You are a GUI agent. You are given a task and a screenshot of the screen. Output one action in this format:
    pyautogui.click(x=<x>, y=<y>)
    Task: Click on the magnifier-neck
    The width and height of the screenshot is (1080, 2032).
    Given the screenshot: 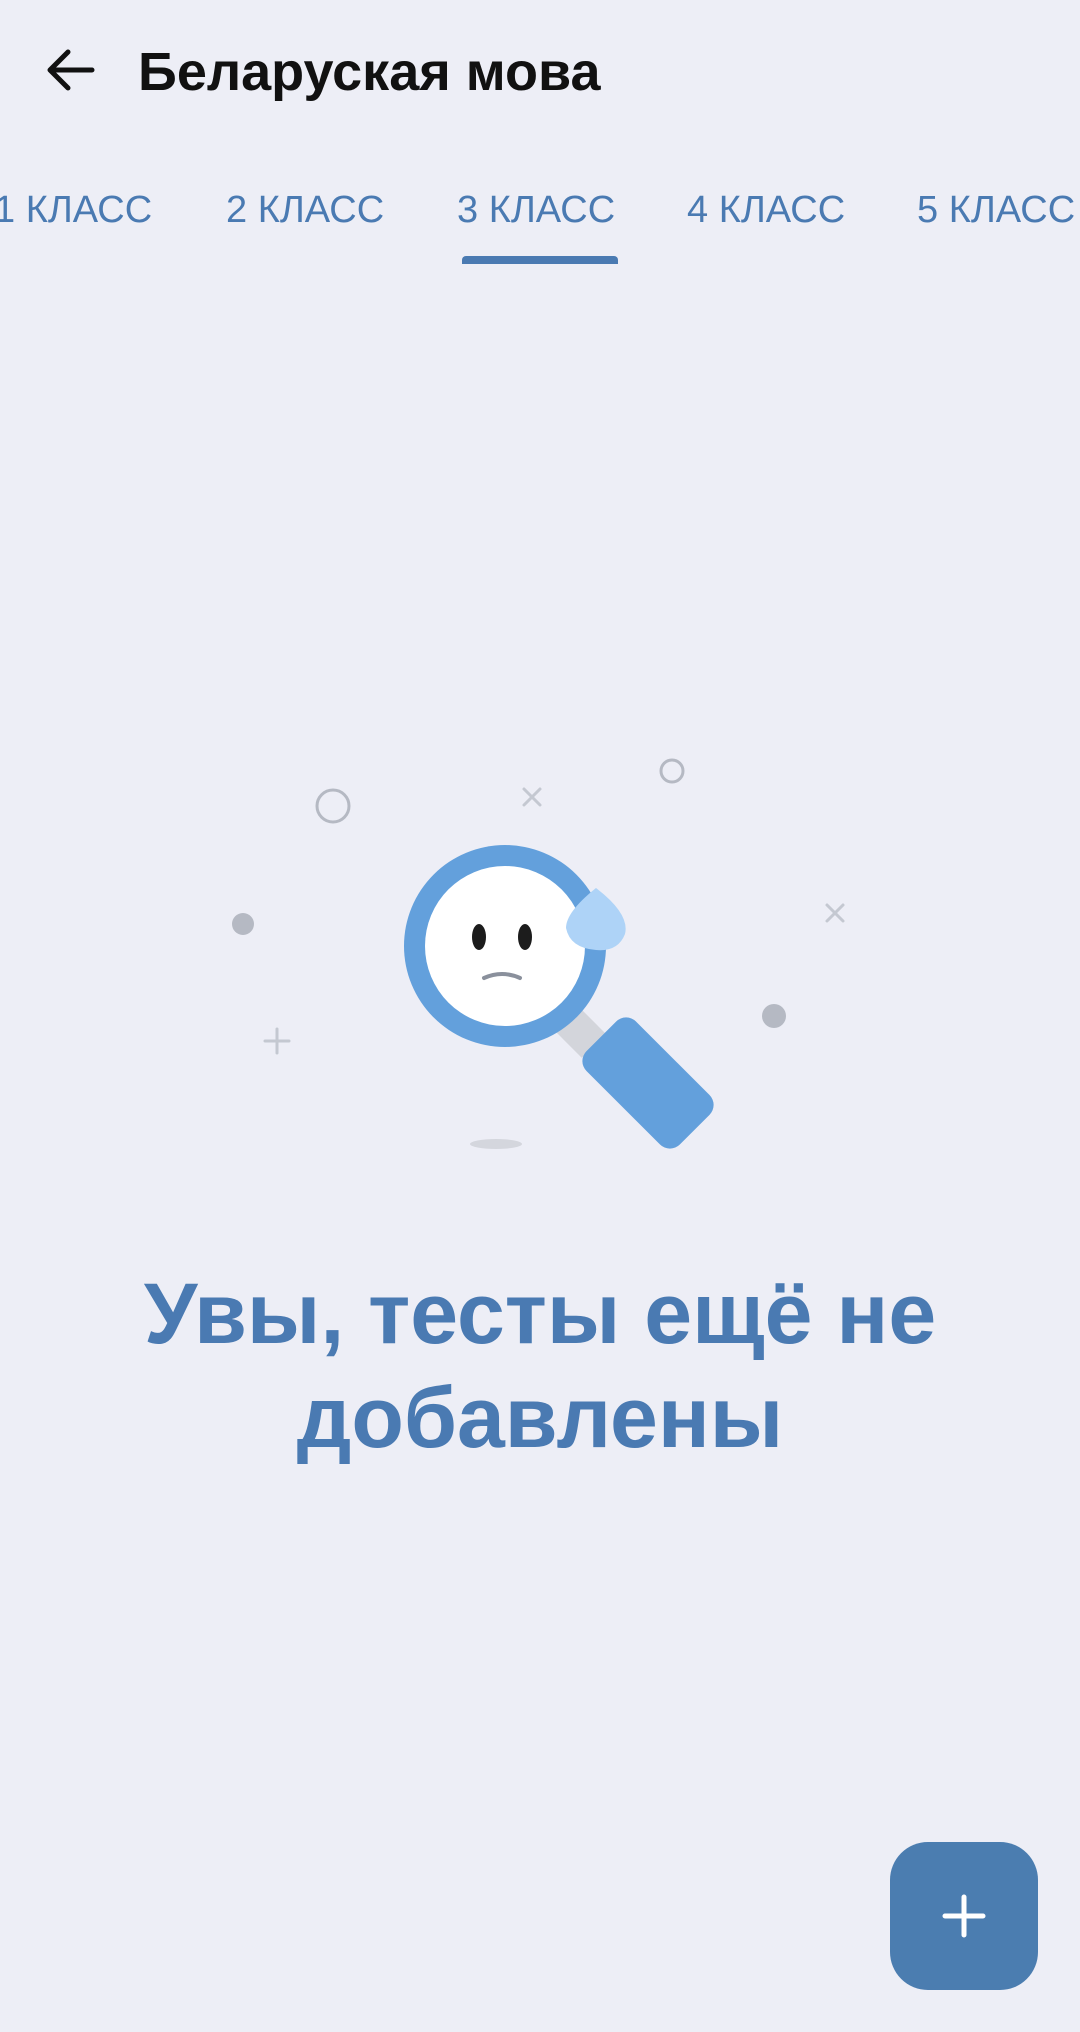 What is the action you would take?
    pyautogui.click(x=579, y=1031)
    